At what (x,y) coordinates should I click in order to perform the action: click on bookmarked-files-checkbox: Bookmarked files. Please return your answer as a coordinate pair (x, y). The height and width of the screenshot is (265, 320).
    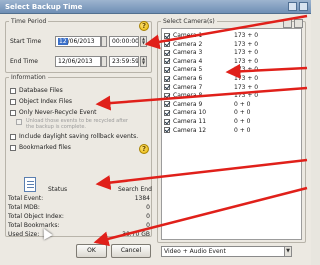
    Looking at the image, I should click on (40, 147).